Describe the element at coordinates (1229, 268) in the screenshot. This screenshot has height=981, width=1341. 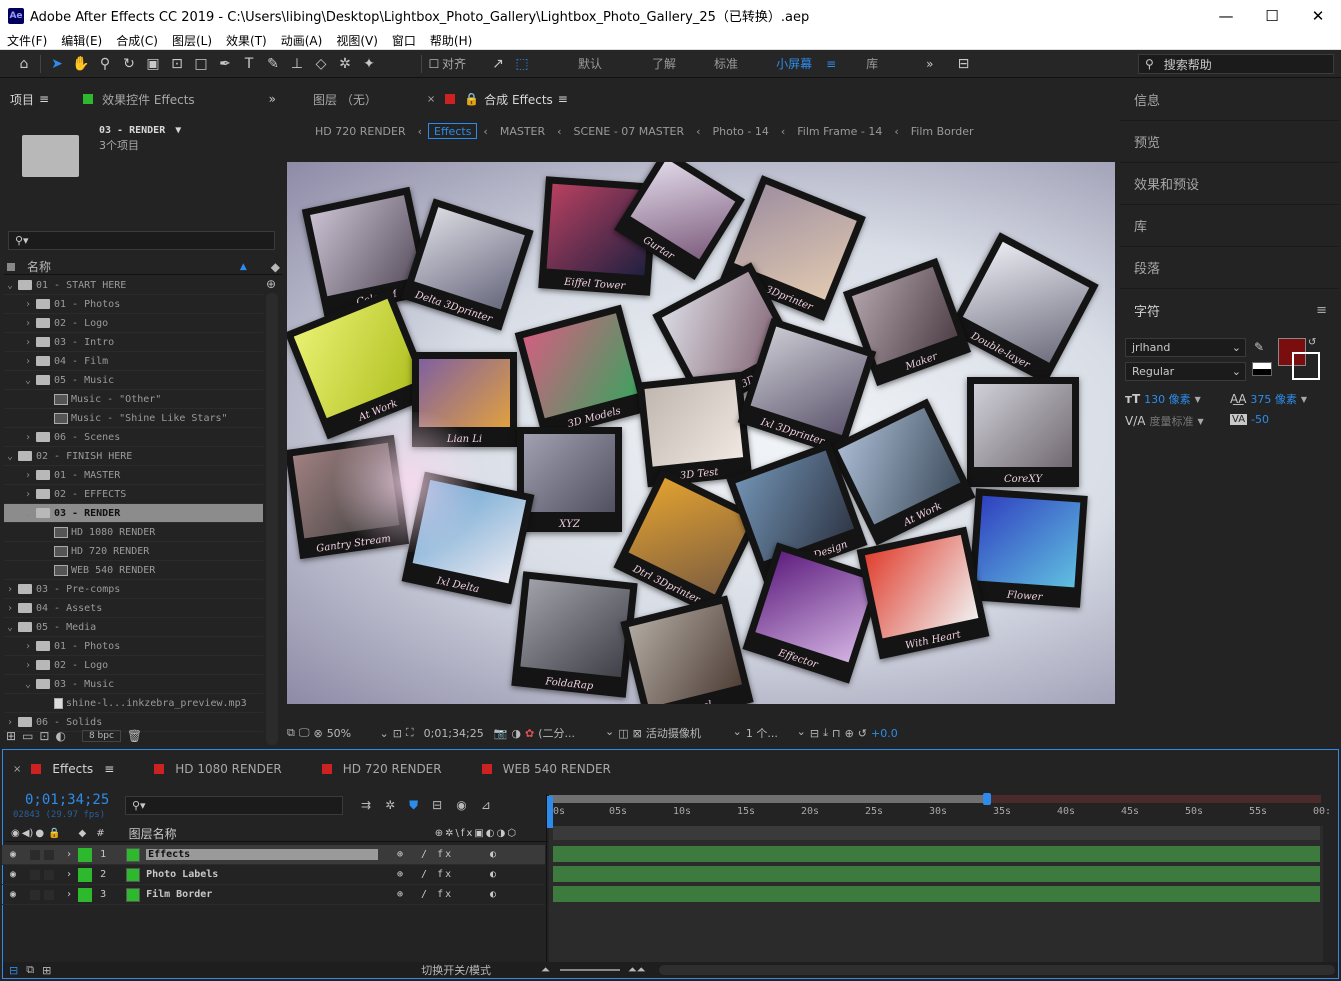
I see `panel-paragraph: 段落` at that location.